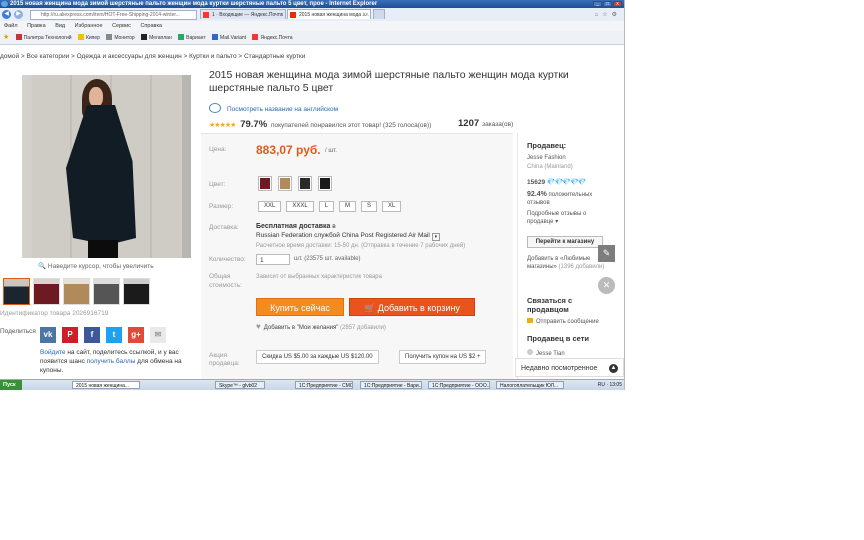 This screenshot has height=540, width=864. I want to click on language-indicator: RU, so click(601, 385).